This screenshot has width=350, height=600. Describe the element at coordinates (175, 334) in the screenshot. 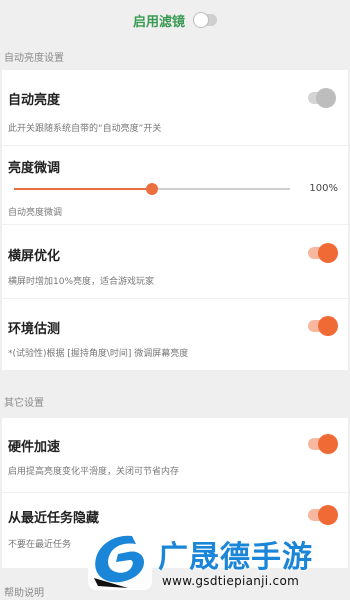

I see `row-environment: 环境估测 *(试验性)根据 [握持角度\时间] 微调屏幕亮度` at that location.